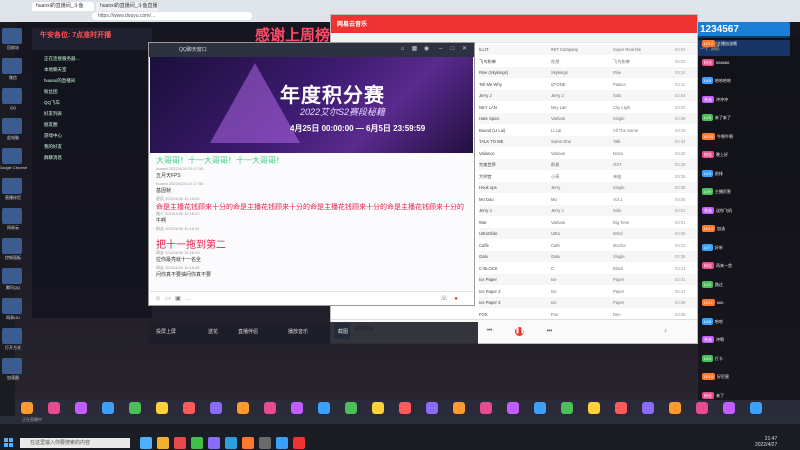  I want to click on browser-tab: huanxi的直播间_斗鱼直播, so click(127, 6).